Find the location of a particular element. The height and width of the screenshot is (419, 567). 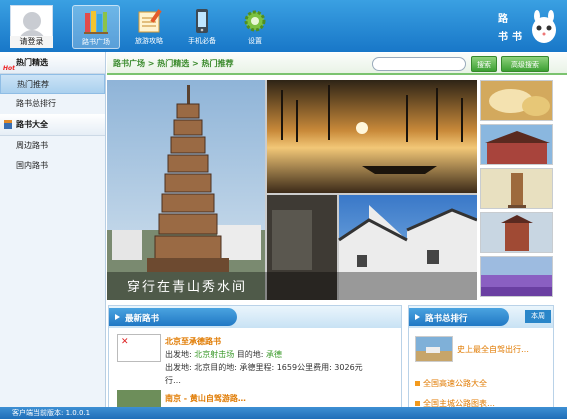

mascot-icon is located at coordinates (544, 26).